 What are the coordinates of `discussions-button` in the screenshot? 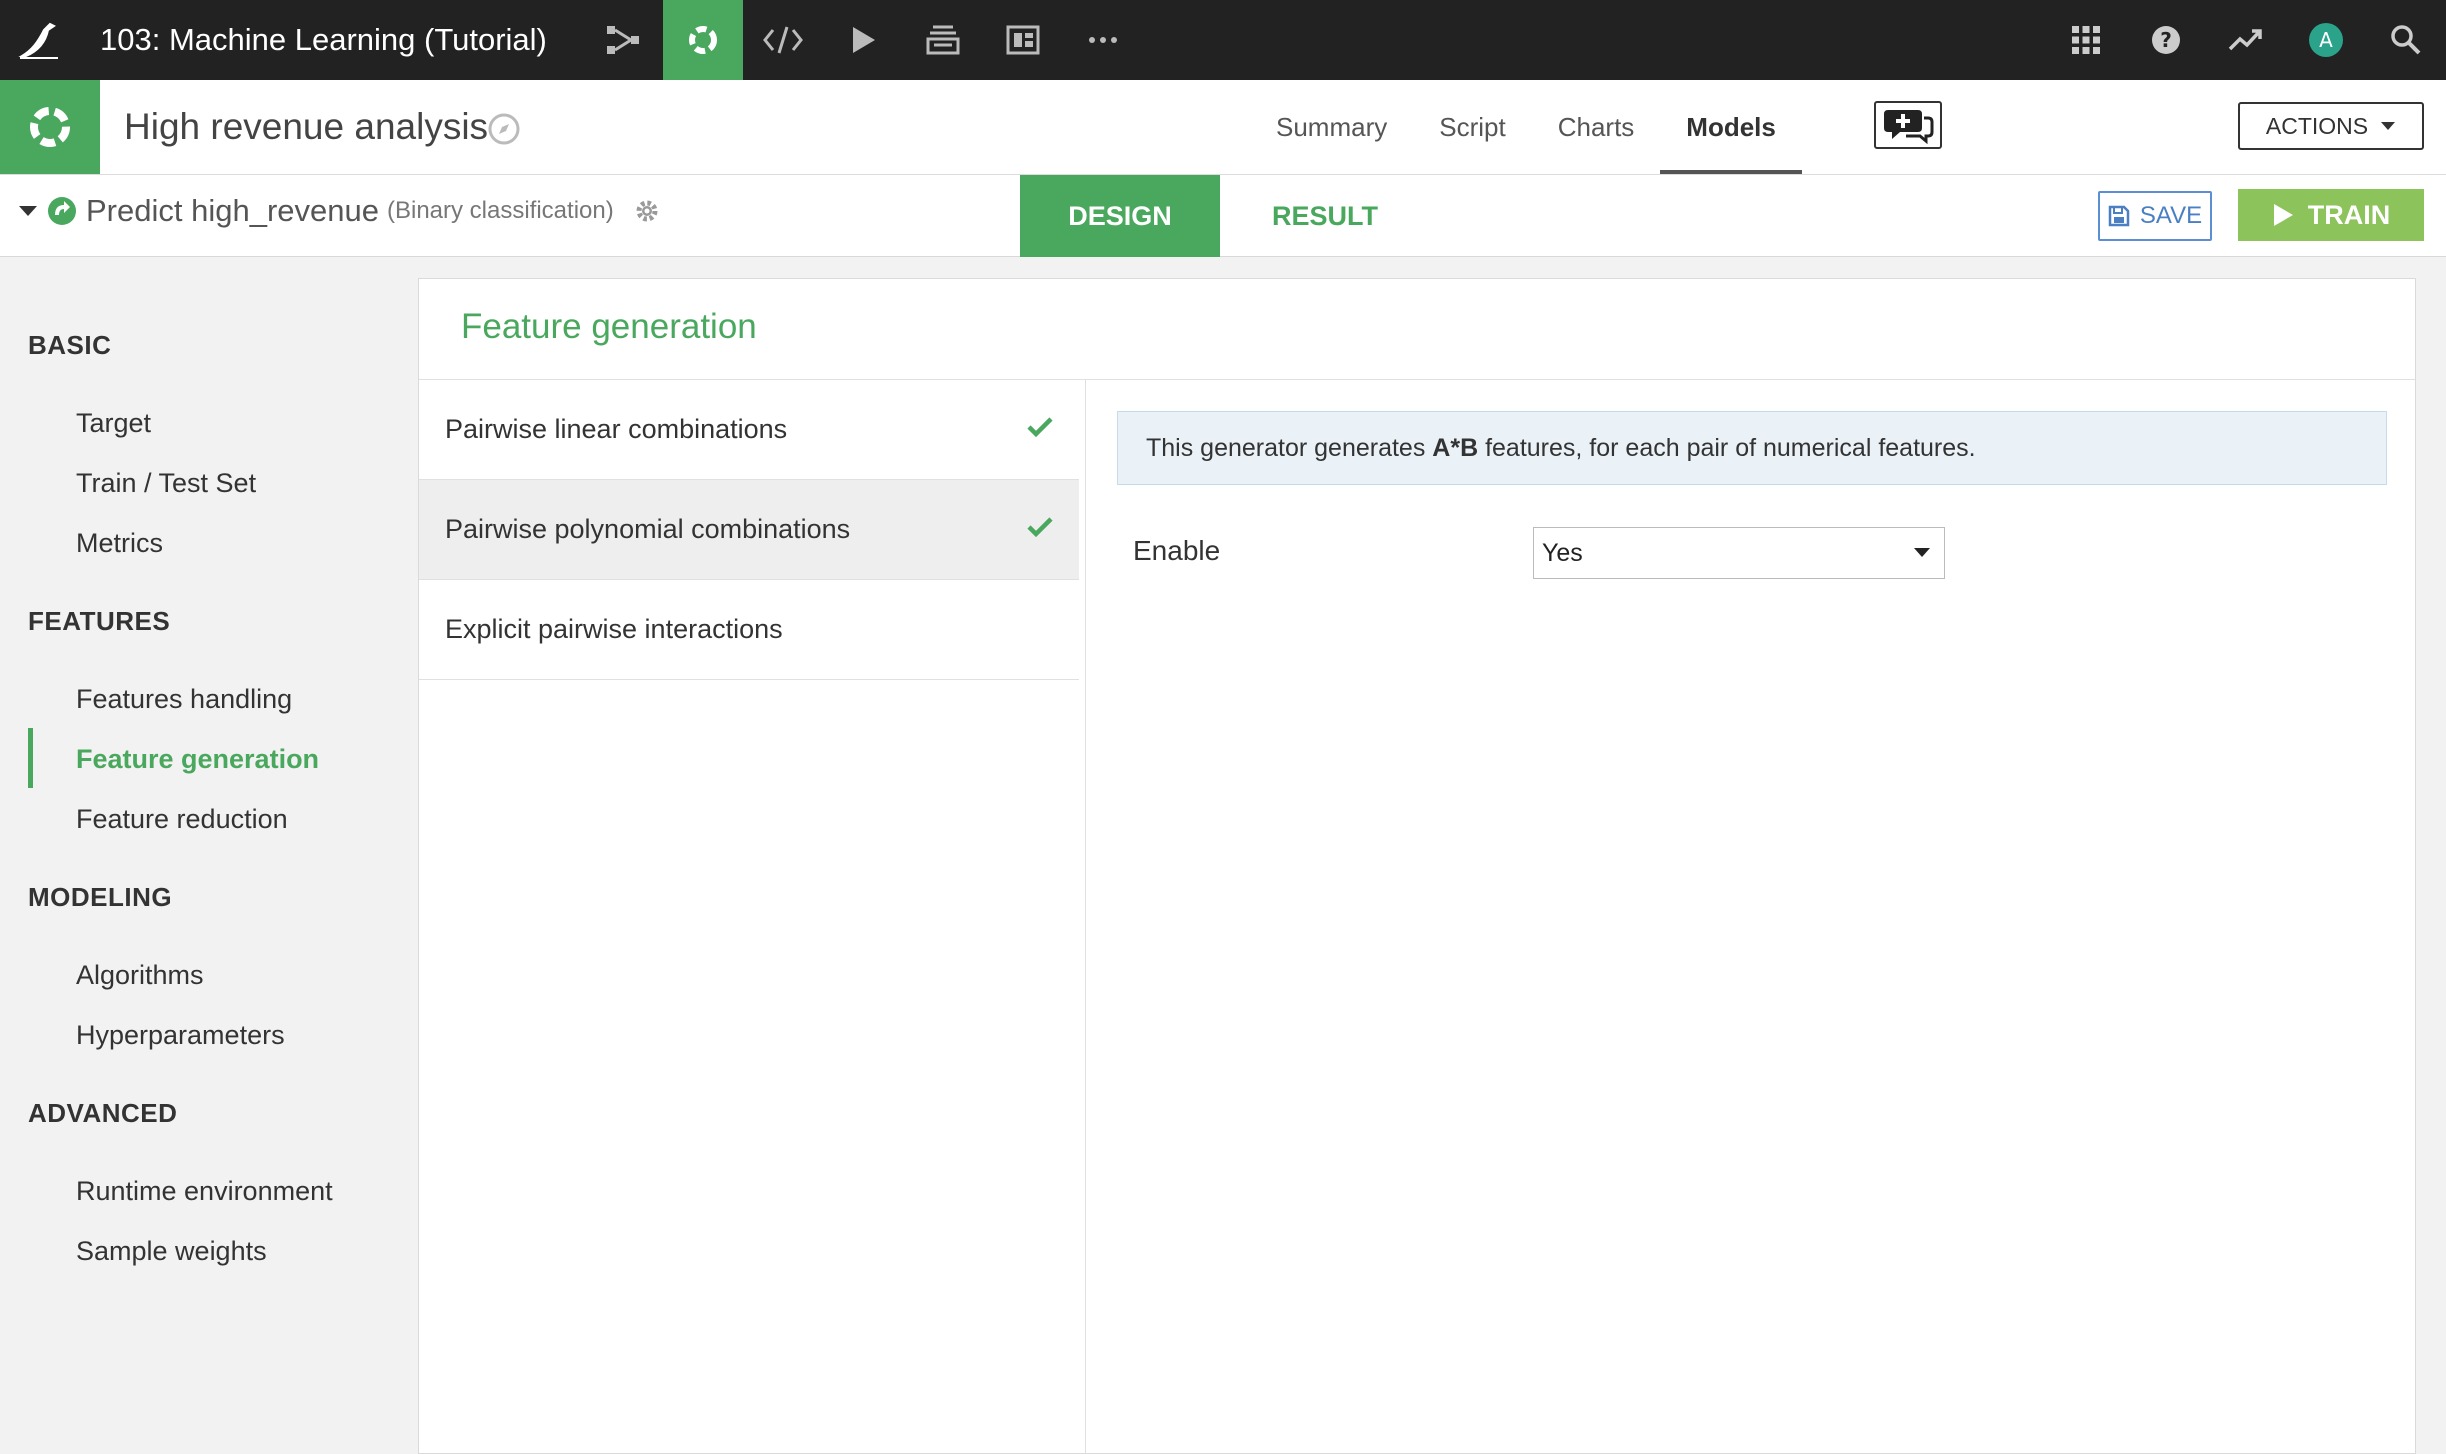 It's located at (1908, 125).